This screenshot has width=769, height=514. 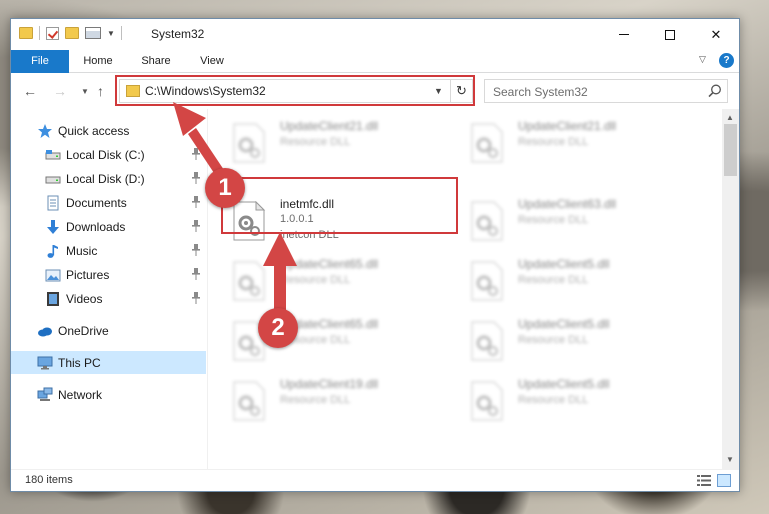 I want to click on scroll-down-icon: ▼, so click(x=730, y=459).